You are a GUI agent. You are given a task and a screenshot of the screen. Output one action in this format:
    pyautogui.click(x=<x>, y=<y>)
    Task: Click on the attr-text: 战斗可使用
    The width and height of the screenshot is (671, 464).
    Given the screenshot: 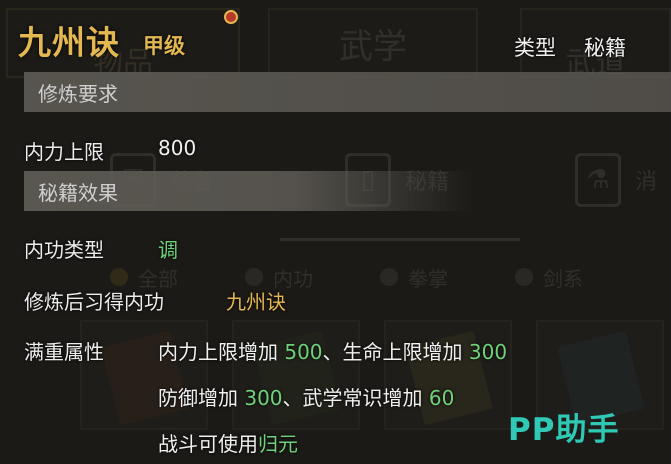 What is the action you would take?
    pyautogui.click(x=208, y=444)
    